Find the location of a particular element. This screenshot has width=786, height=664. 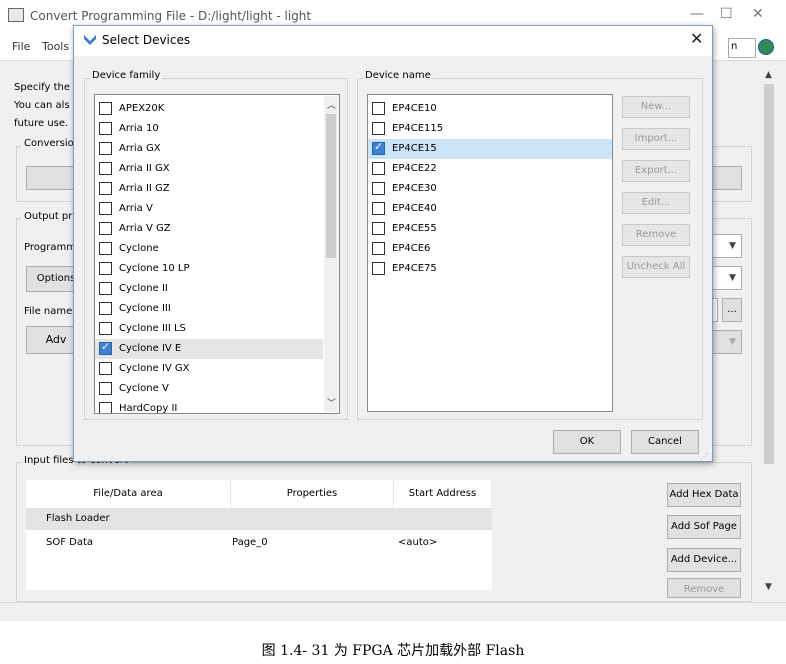

close-window-icon: ✕ is located at coordinates (758, 14).